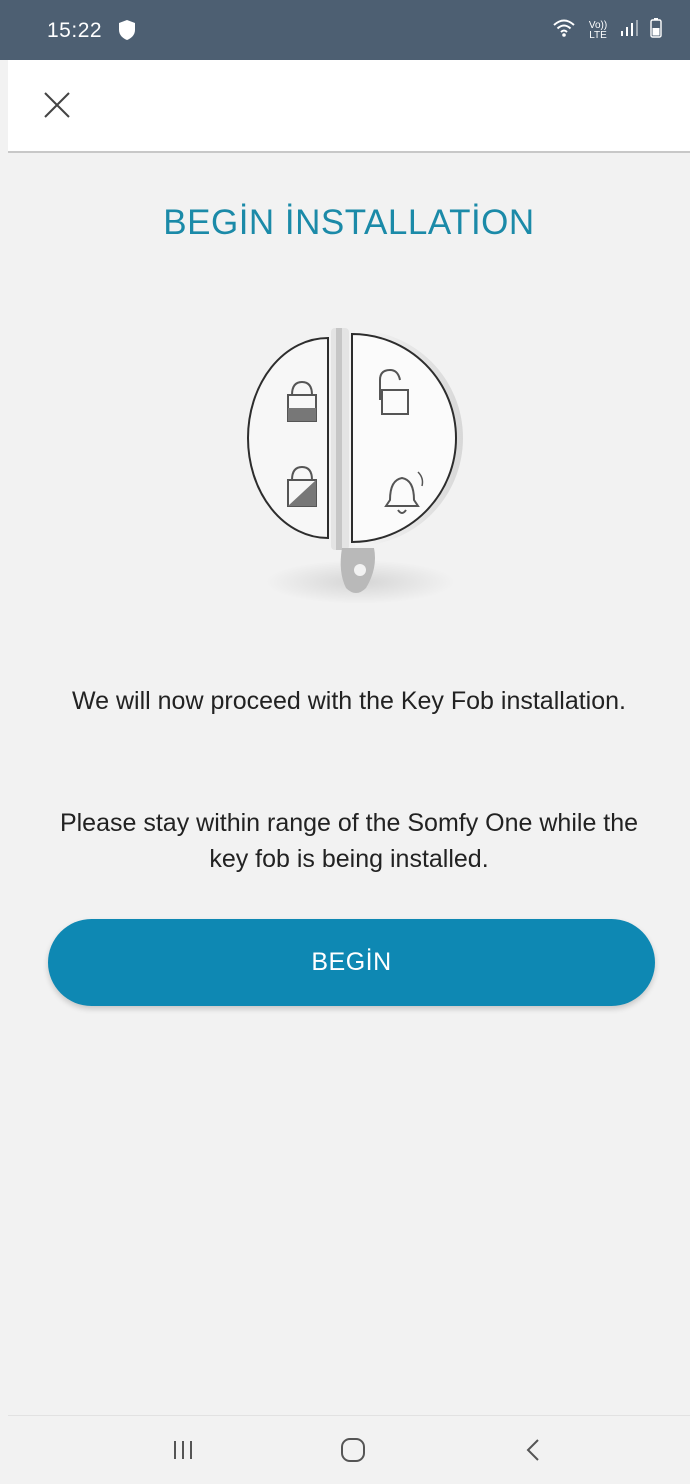  What do you see at coordinates (127, 30) in the screenshot?
I see `shield-icon` at bounding box center [127, 30].